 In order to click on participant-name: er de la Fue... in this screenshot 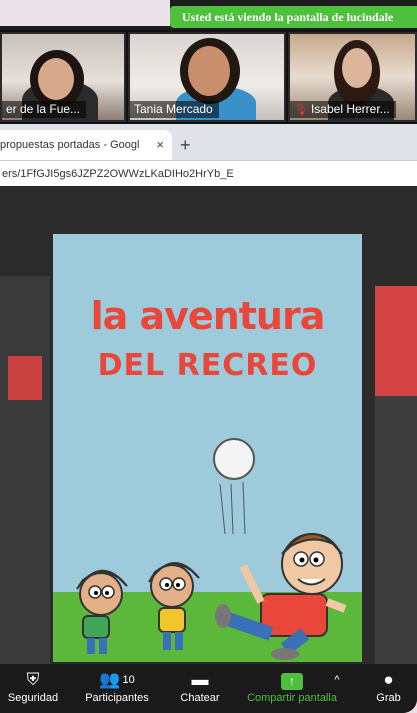, I will do `click(44, 109)`.